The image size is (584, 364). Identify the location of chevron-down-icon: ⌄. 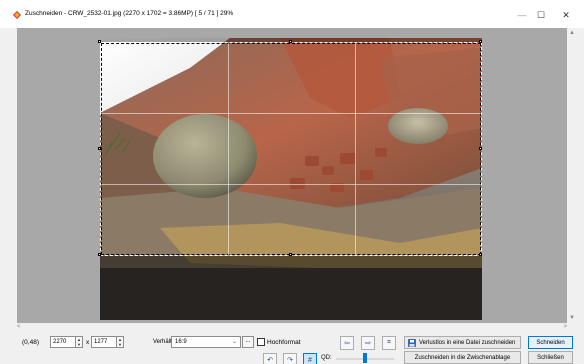
(234, 342).